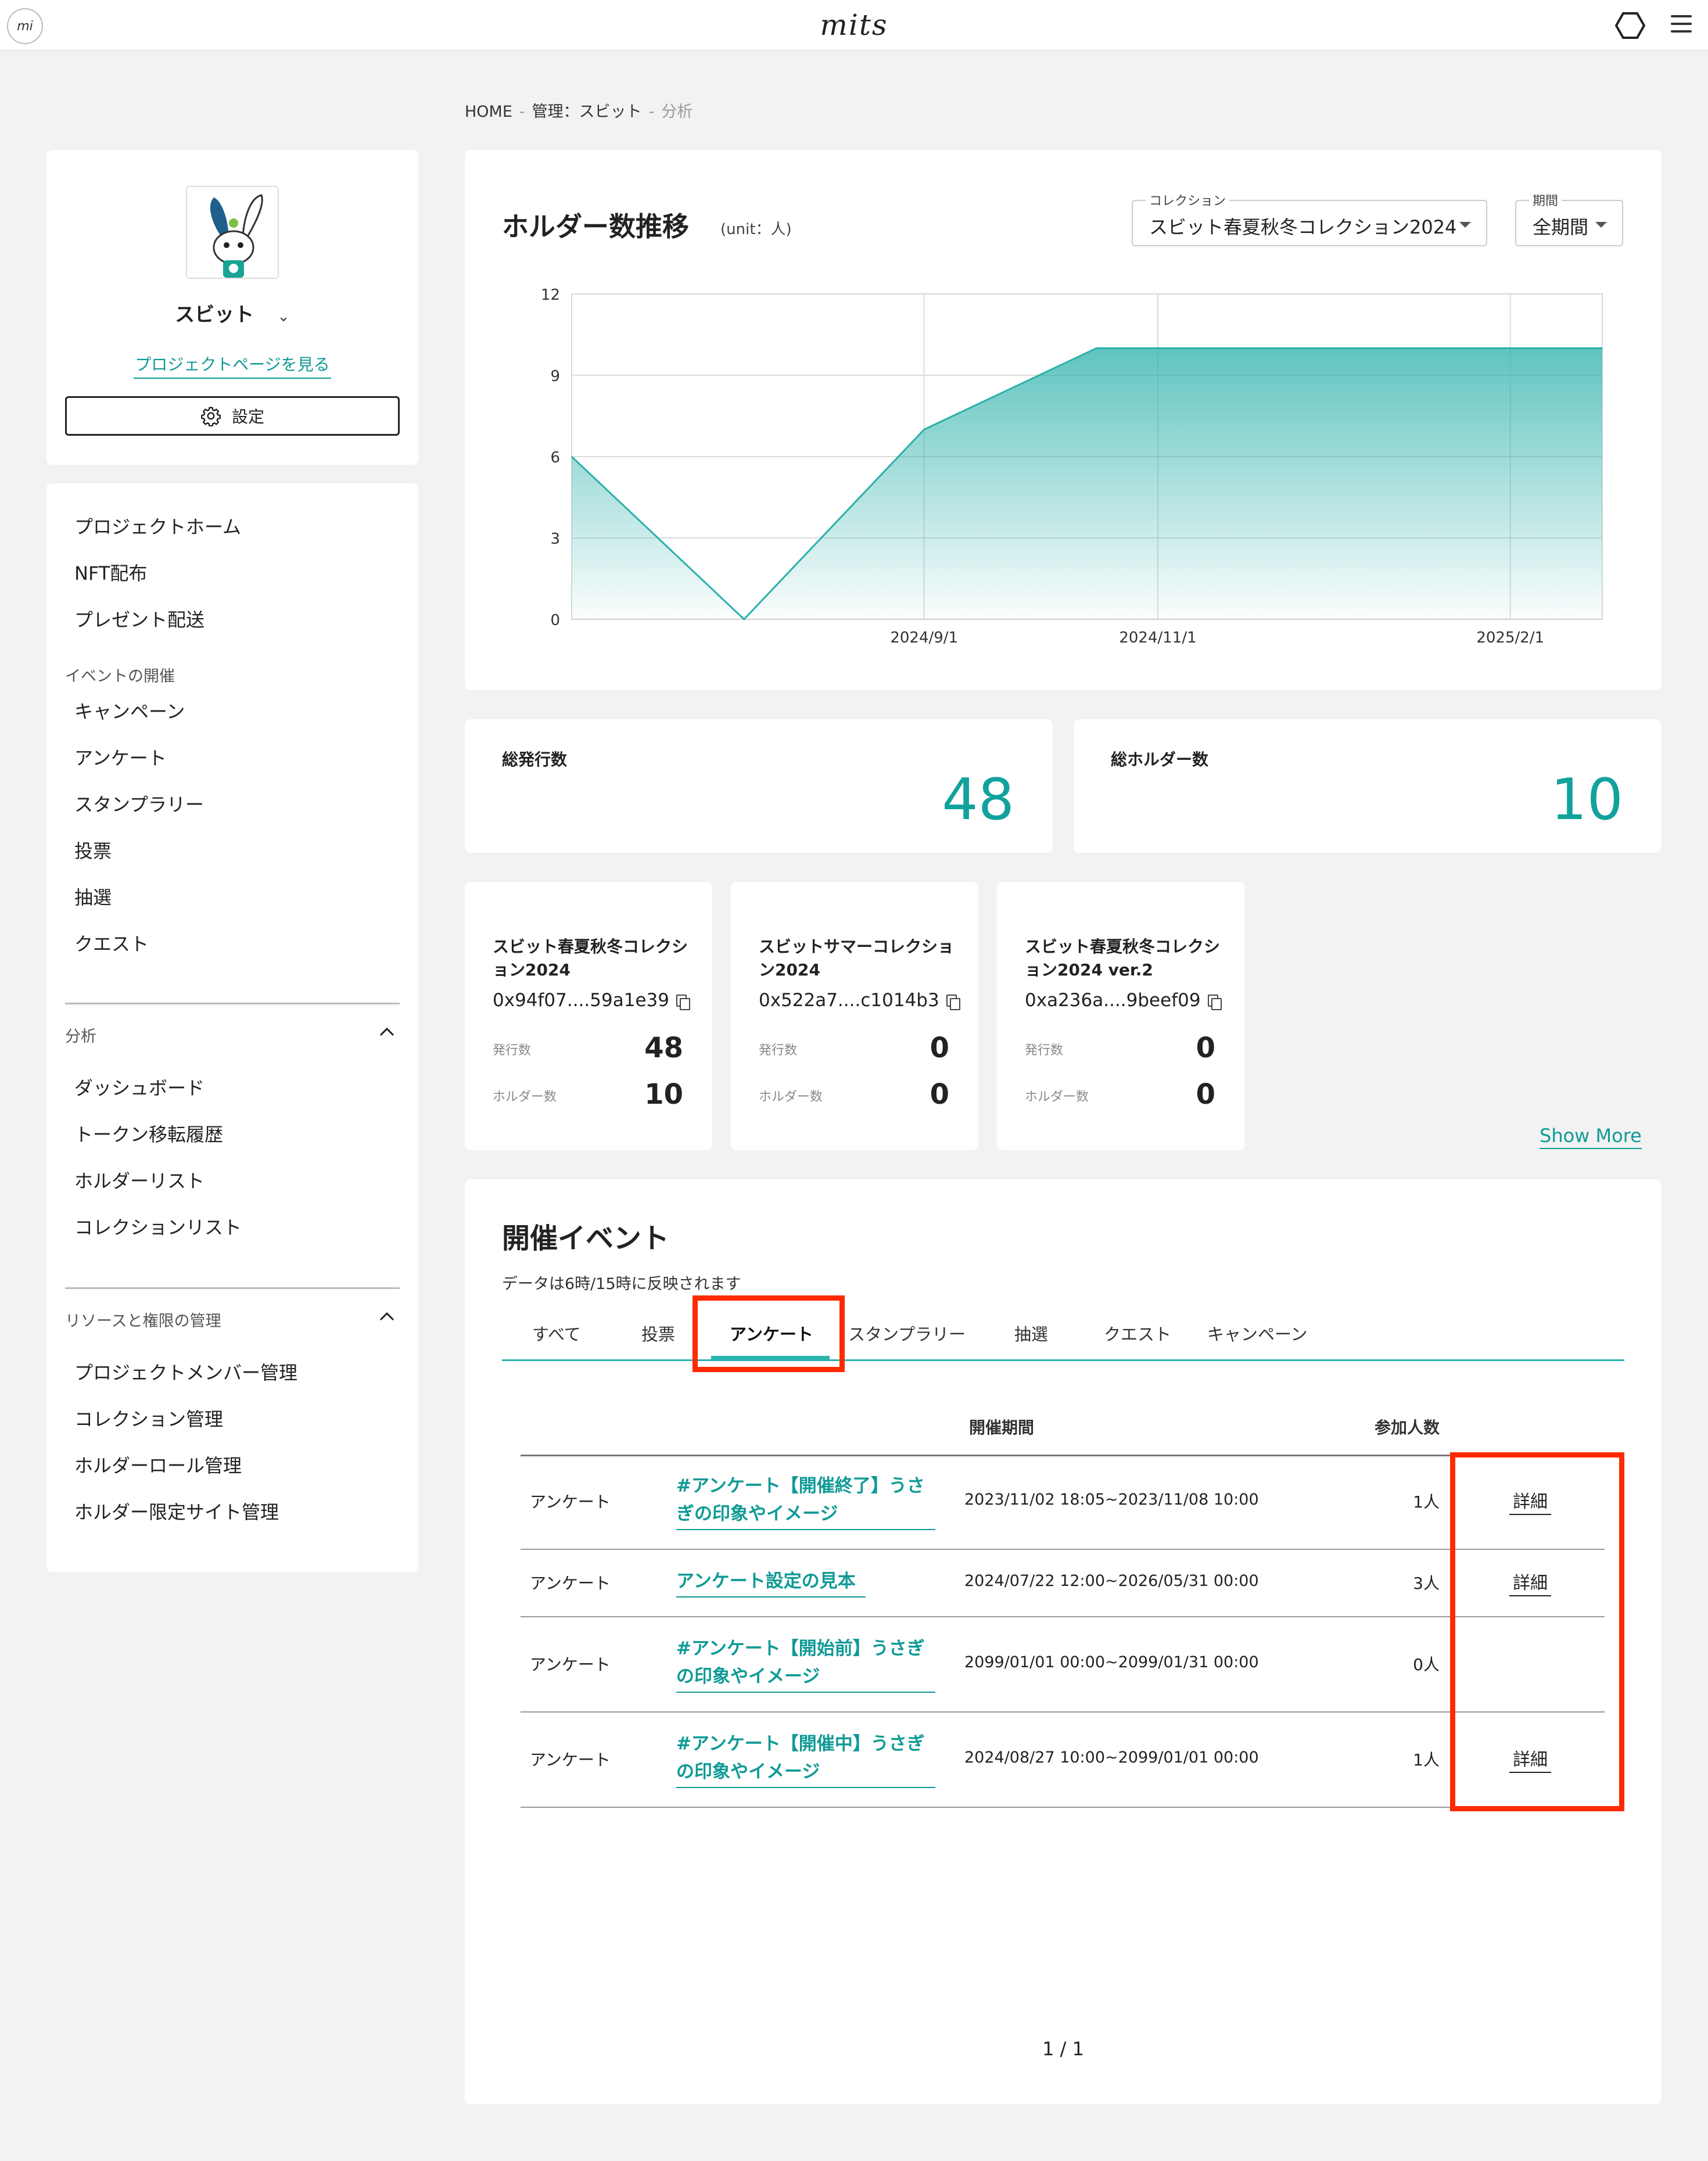  Describe the element at coordinates (248, 417) in the screenshot. I see `settings-label: 設定` at that location.